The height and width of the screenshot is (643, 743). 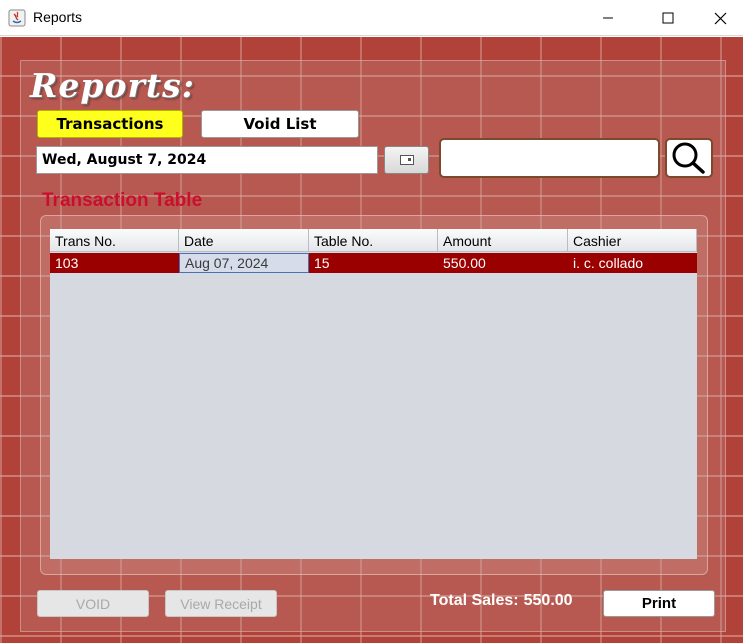 I want to click on maximize-icon, so click(x=668, y=18).